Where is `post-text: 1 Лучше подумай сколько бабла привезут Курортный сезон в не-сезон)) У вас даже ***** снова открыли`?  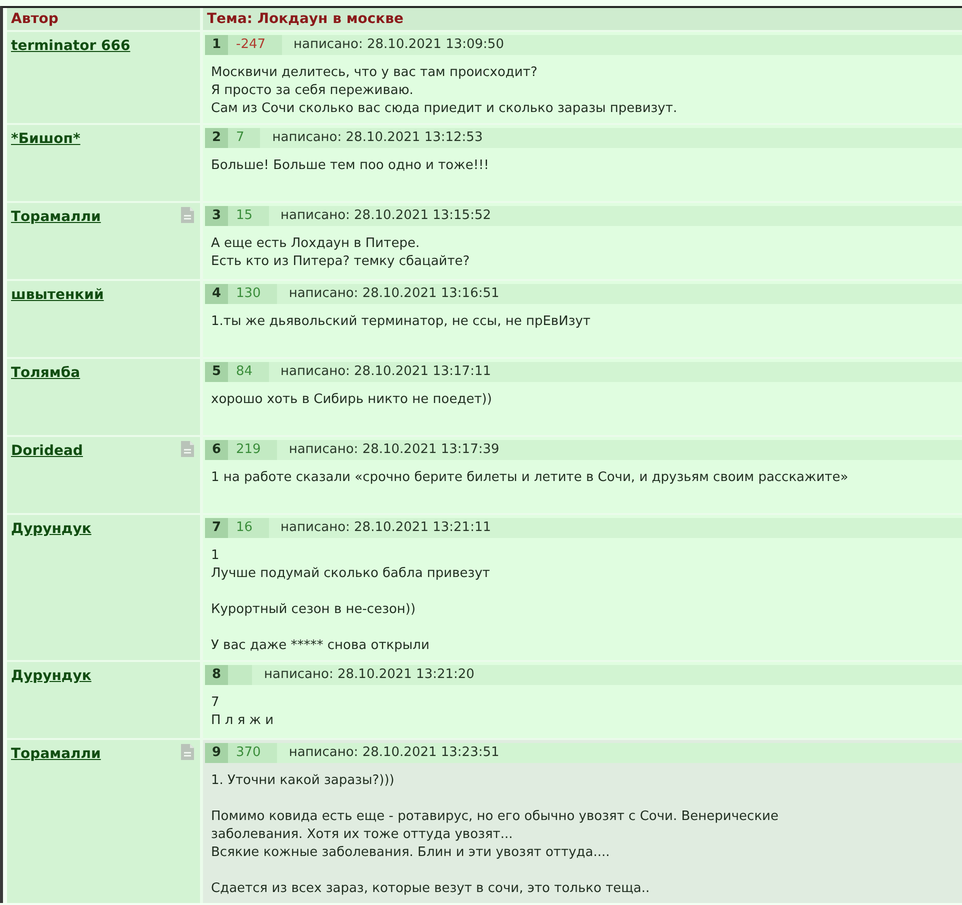
post-text: 1 Лучше подумай сколько бабла привезут Курортный сезон в не-сезон)) У вас даже ***** снова открыли is located at coordinates (350, 601).